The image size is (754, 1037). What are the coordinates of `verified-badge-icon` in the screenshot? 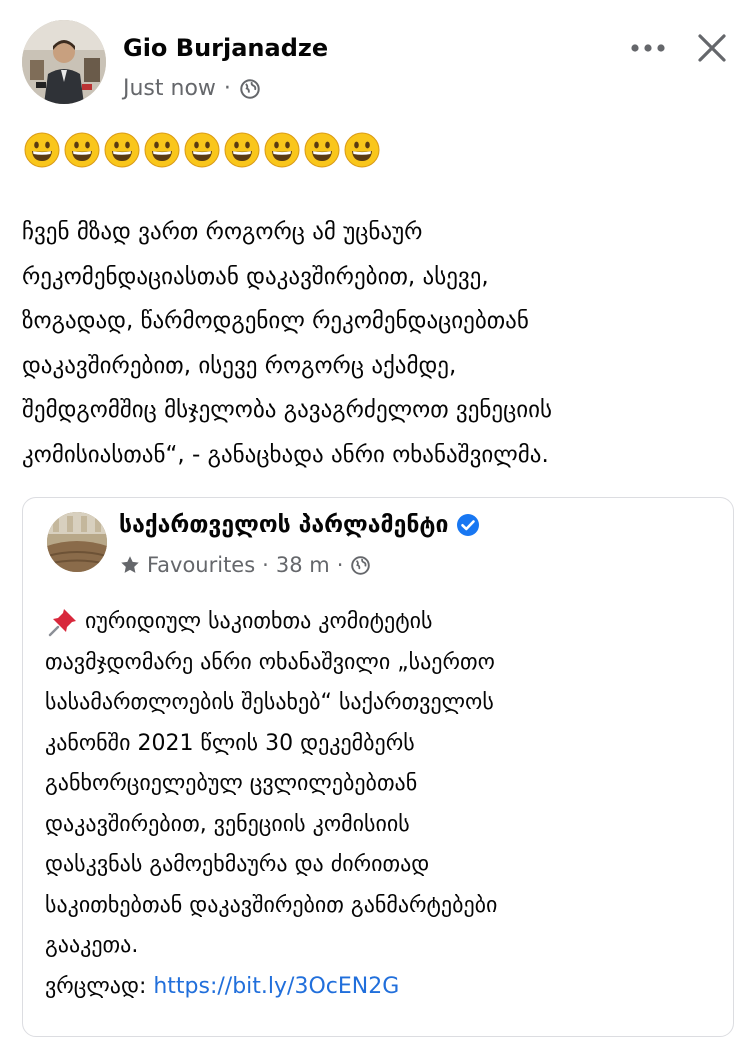 It's located at (468, 525).